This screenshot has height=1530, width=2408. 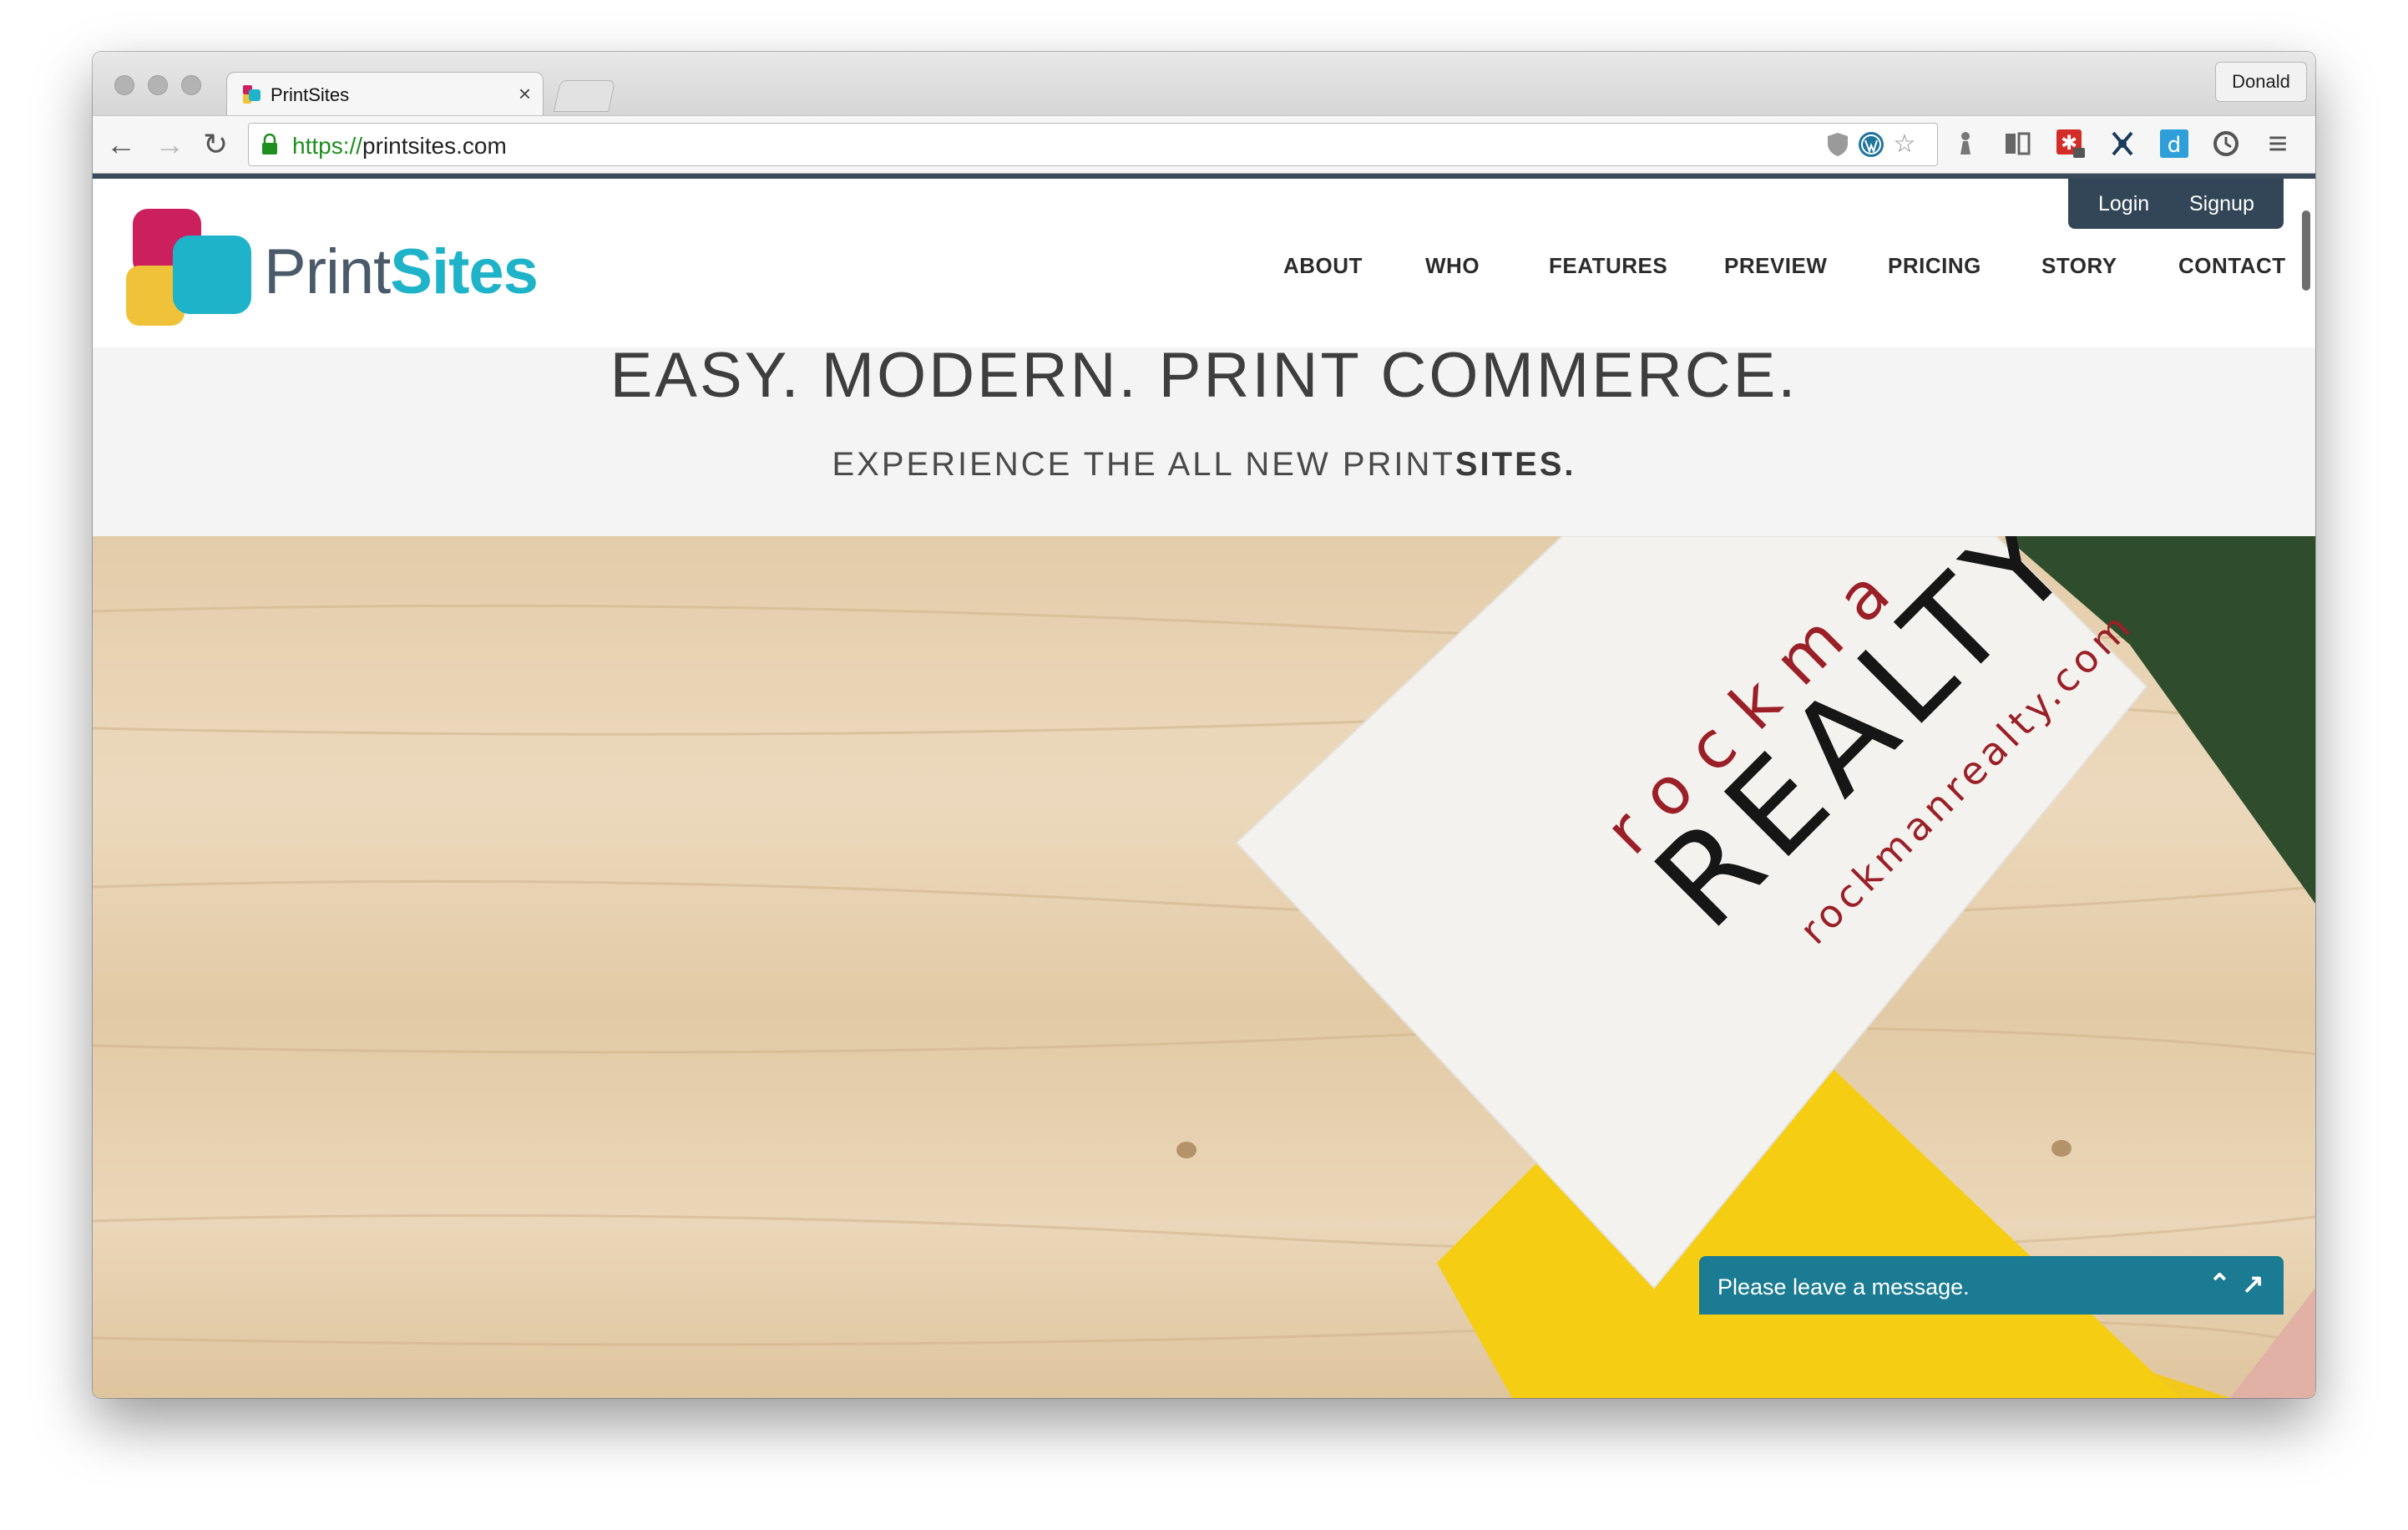 I want to click on page-scrollbar, so click(x=2306, y=250).